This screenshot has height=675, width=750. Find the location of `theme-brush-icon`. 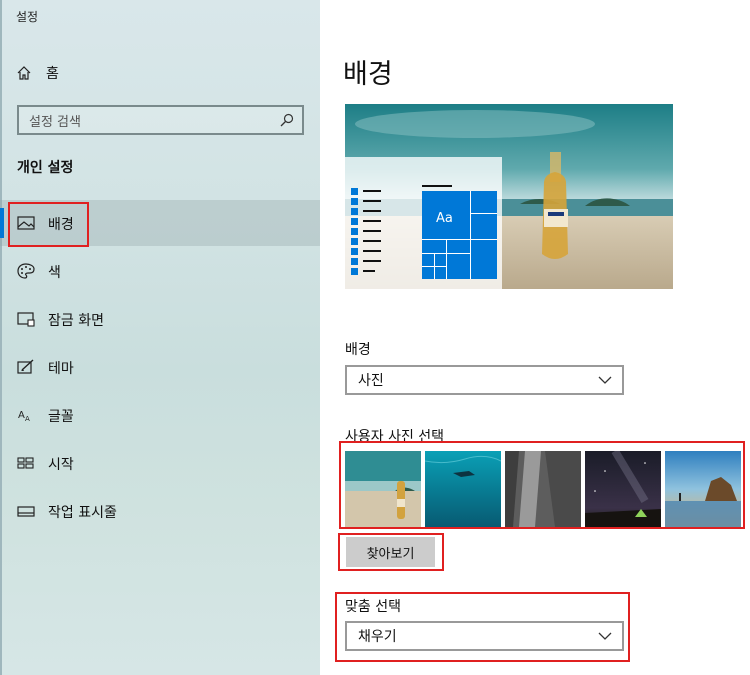

theme-brush-icon is located at coordinates (25, 366).